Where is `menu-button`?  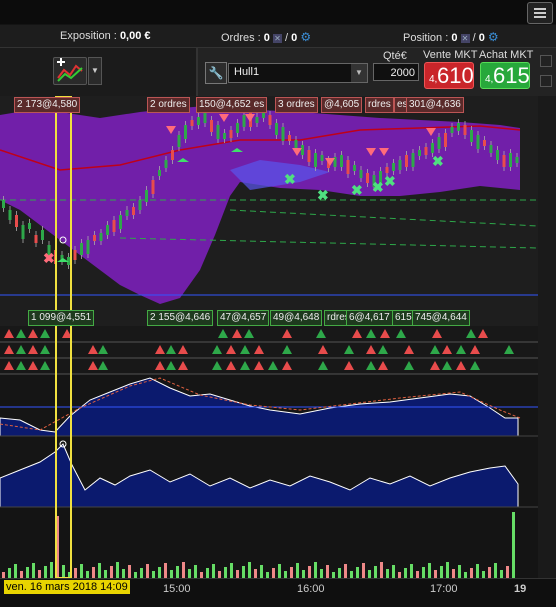
menu-button is located at coordinates (540, 13).